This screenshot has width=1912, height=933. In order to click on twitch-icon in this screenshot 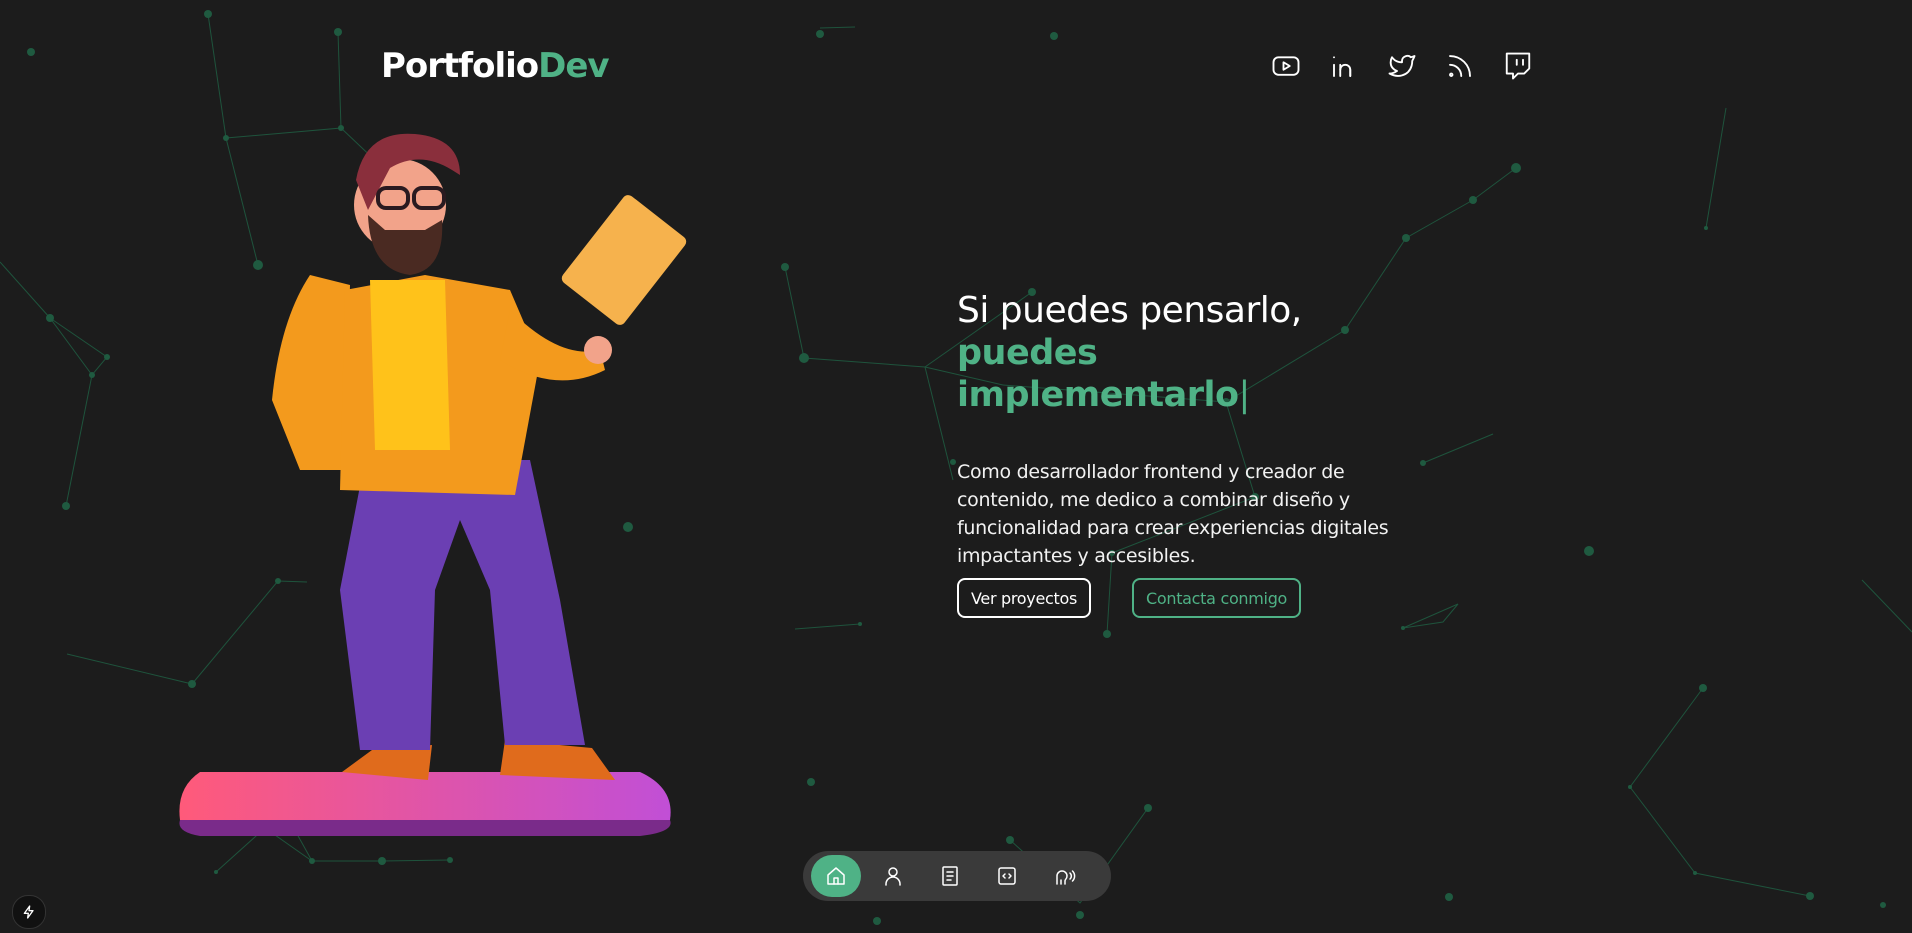, I will do `click(1518, 66)`.